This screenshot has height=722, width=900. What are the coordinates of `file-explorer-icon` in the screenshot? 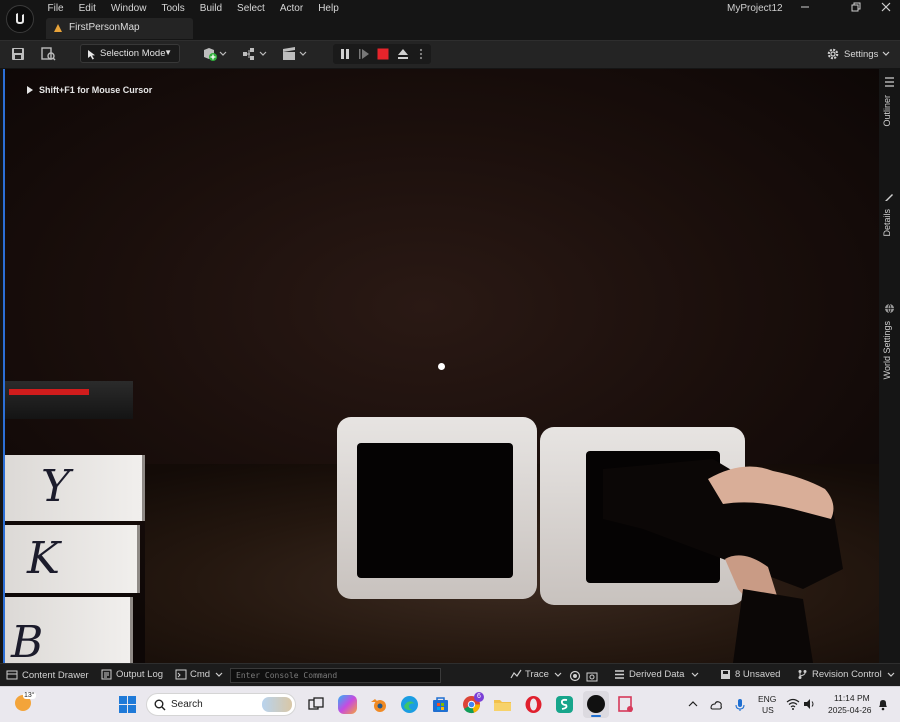 It's located at (502, 704).